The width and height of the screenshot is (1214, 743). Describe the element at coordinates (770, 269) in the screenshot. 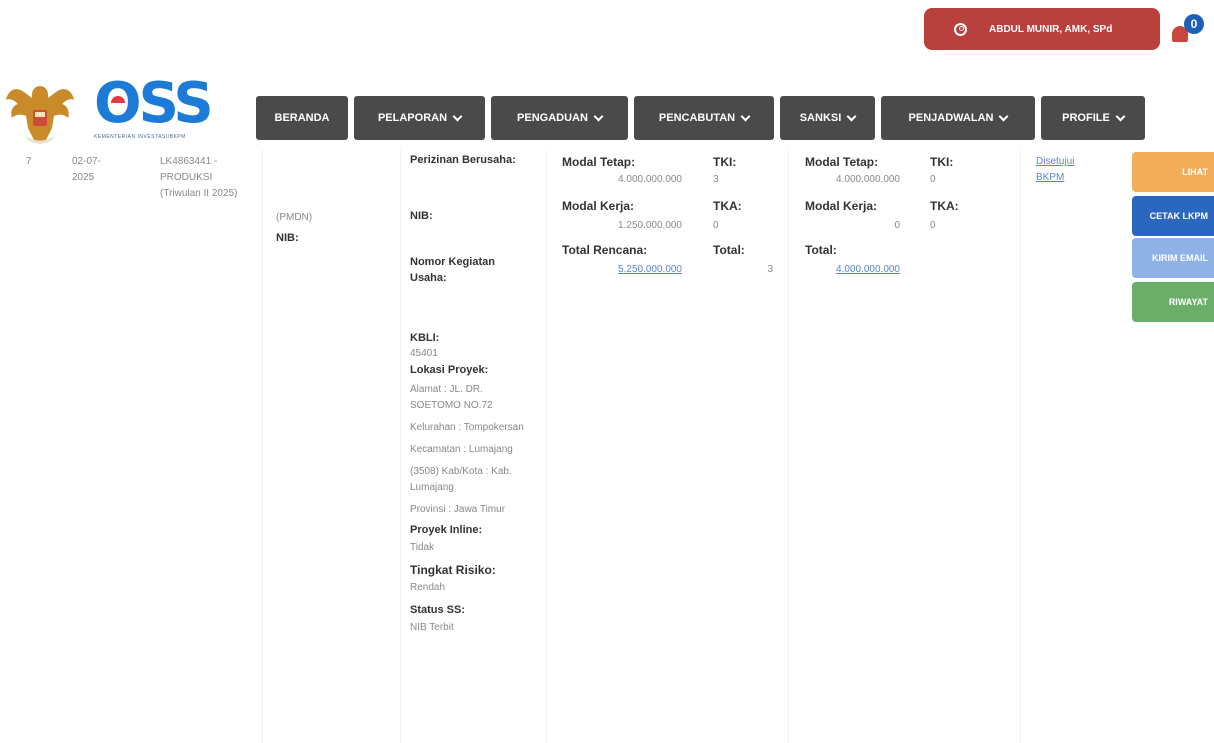

I see `rencana-tk-total-value: 3` at that location.